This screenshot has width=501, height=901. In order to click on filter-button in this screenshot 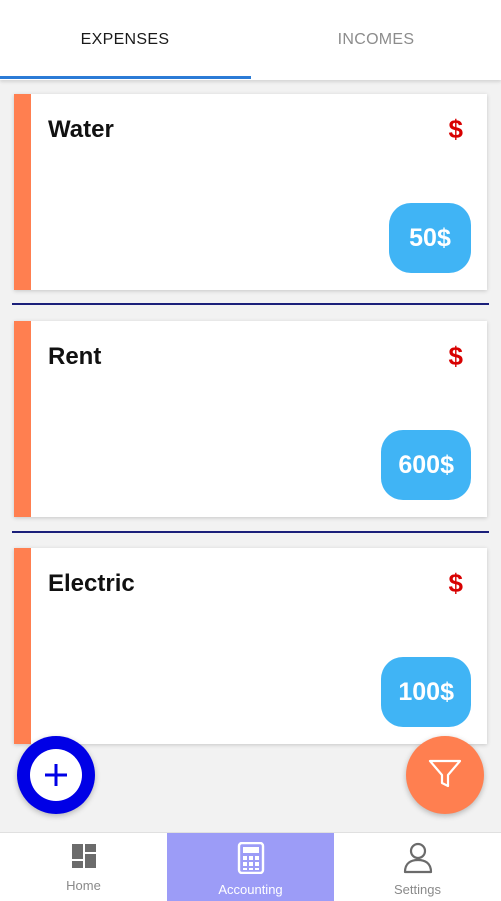, I will do `click(445, 775)`.